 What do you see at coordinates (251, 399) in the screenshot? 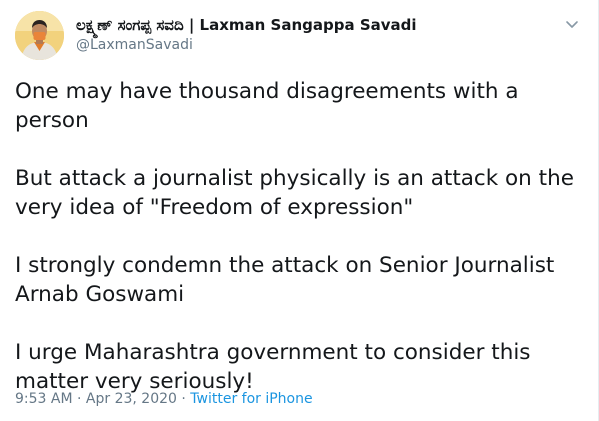
I see `tweet-source-link: Twitter for iPhone` at bounding box center [251, 399].